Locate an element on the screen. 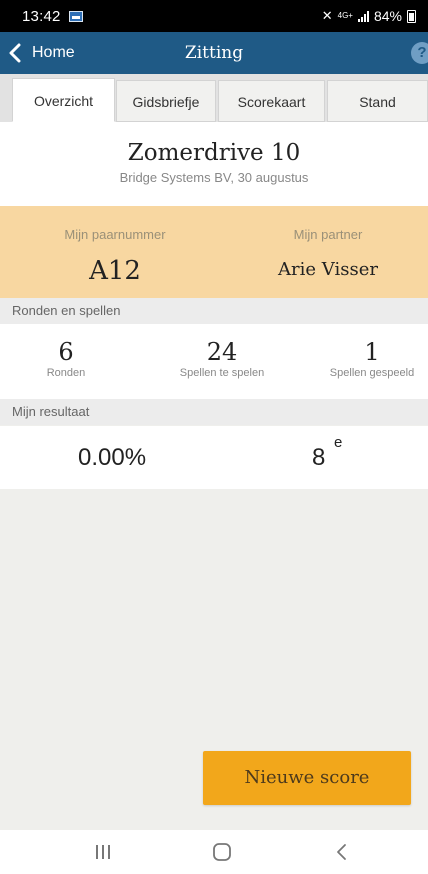 This screenshot has width=428, height=874. system-nav-bar is located at coordinates (214, 852).